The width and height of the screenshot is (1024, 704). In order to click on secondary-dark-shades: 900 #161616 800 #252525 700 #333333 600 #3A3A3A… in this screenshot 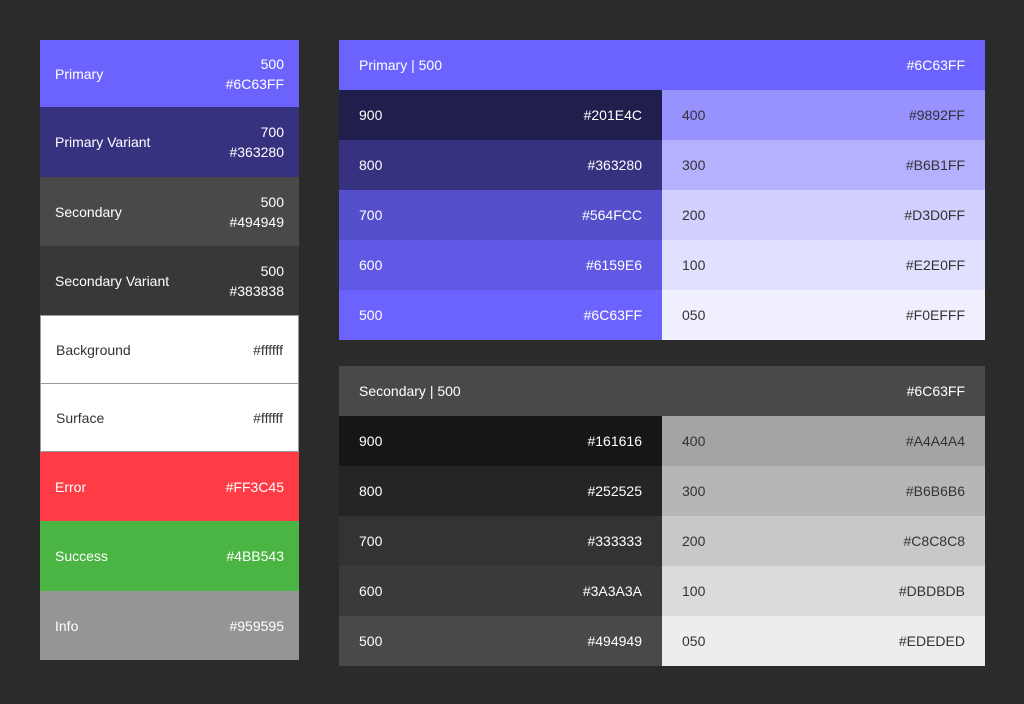, I will do `click(500, 541)`.